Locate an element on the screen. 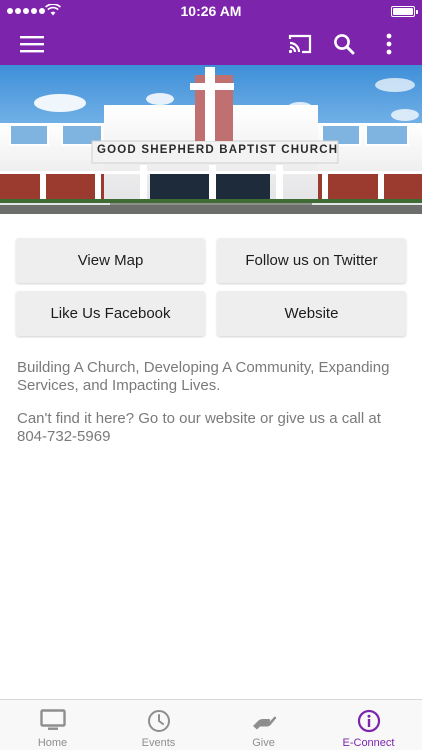 This screenshot has height=750, width=422. church-sign-text: GOOD SHEPHERD BAPTIST CHURCH is located at coordinates (218, 150).